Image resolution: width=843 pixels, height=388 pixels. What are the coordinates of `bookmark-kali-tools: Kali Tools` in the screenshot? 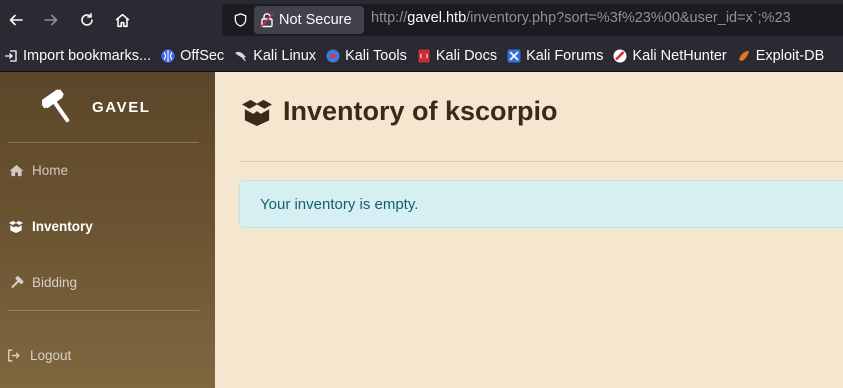 It's located at (366, 56).